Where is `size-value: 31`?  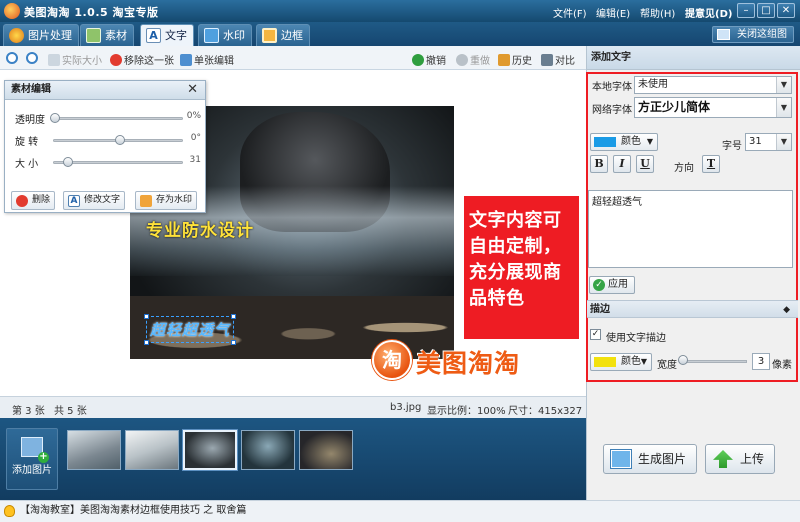
size-value: 31 is located at coordinates (195, 160).